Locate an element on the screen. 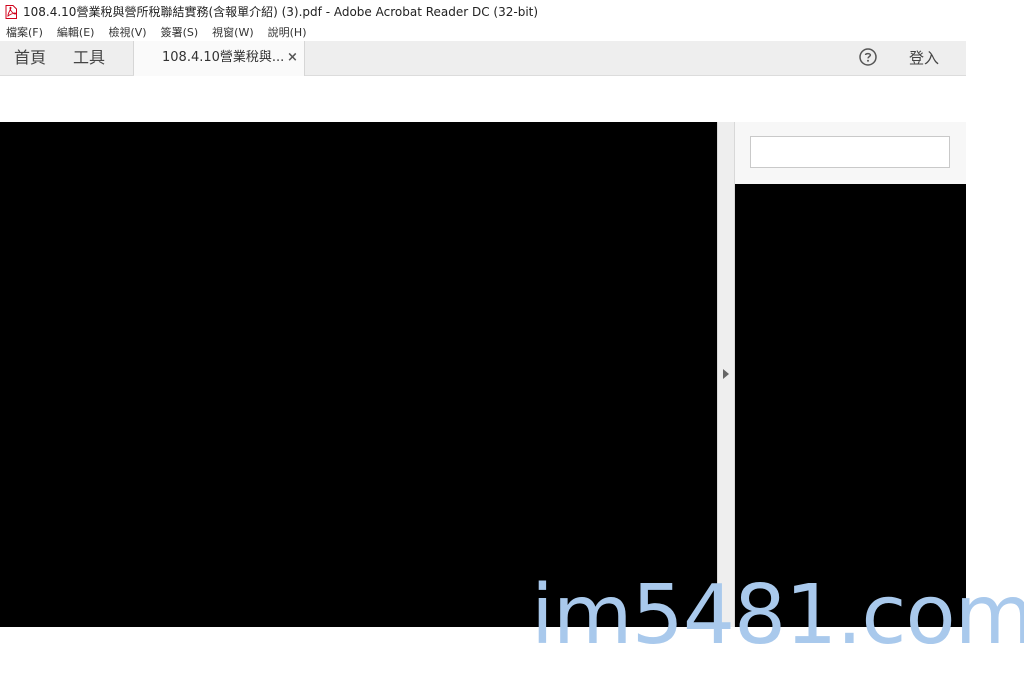  search-input is located at coordinates (850, 152).